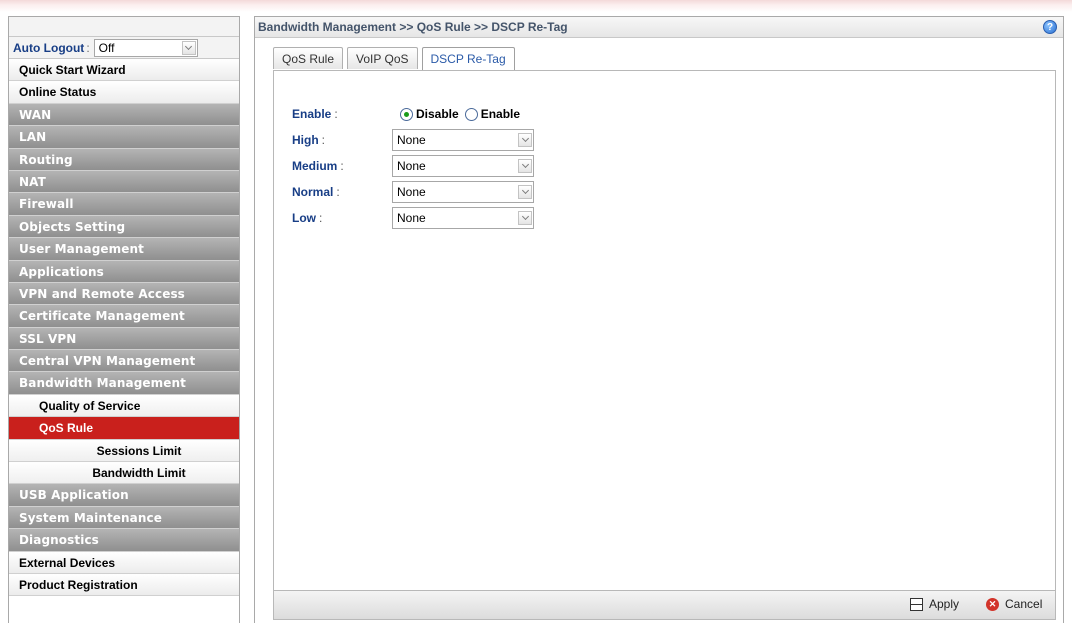 The image size is (1072, 623). Describe the element at coordinates (308, 58) in the screenshot. I see `tab-qos-rule: QoS Rule` at that location.